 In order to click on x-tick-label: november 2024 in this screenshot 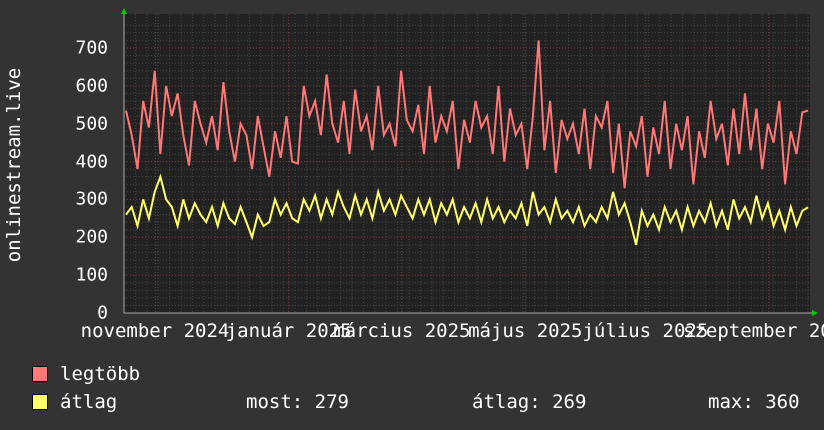, I will do `click(155, 331)`.